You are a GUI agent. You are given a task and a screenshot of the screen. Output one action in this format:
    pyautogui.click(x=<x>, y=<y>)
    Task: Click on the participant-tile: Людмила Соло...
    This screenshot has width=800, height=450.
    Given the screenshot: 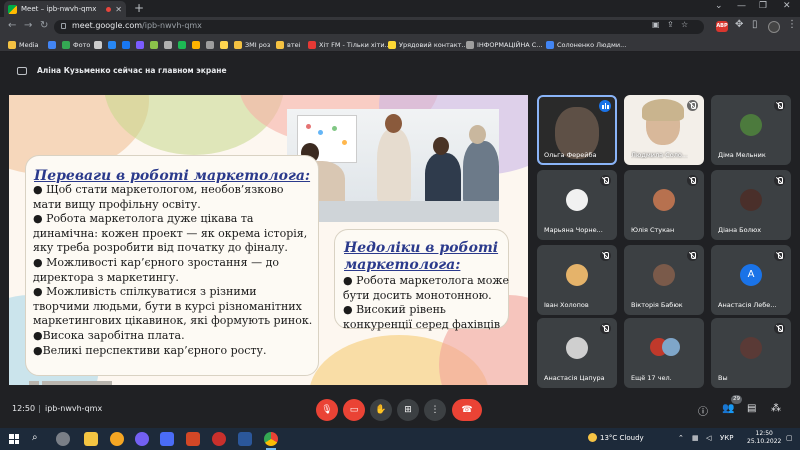 What is the action you would take?
    pyautogui.click(x=664, y=130)
    